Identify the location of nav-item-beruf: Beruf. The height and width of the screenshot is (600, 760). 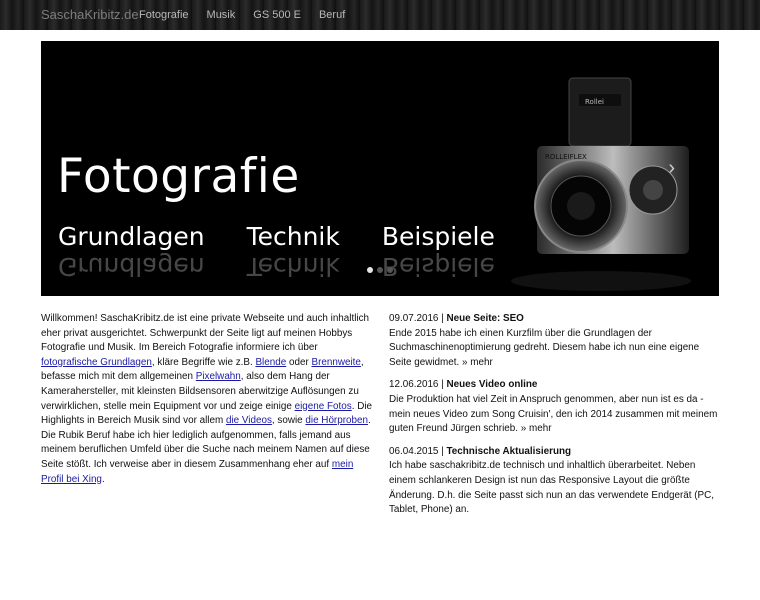
(332, 15).